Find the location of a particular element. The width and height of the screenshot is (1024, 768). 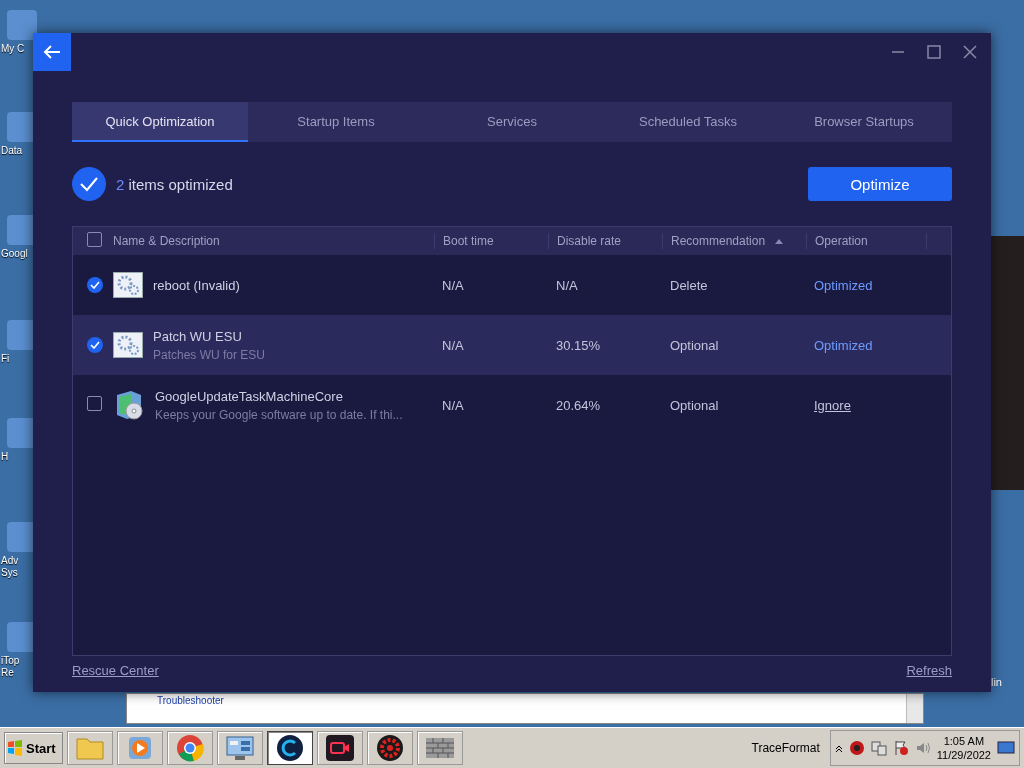

rescue-center-link: Rescue Center is located at coordinates (115, 670).